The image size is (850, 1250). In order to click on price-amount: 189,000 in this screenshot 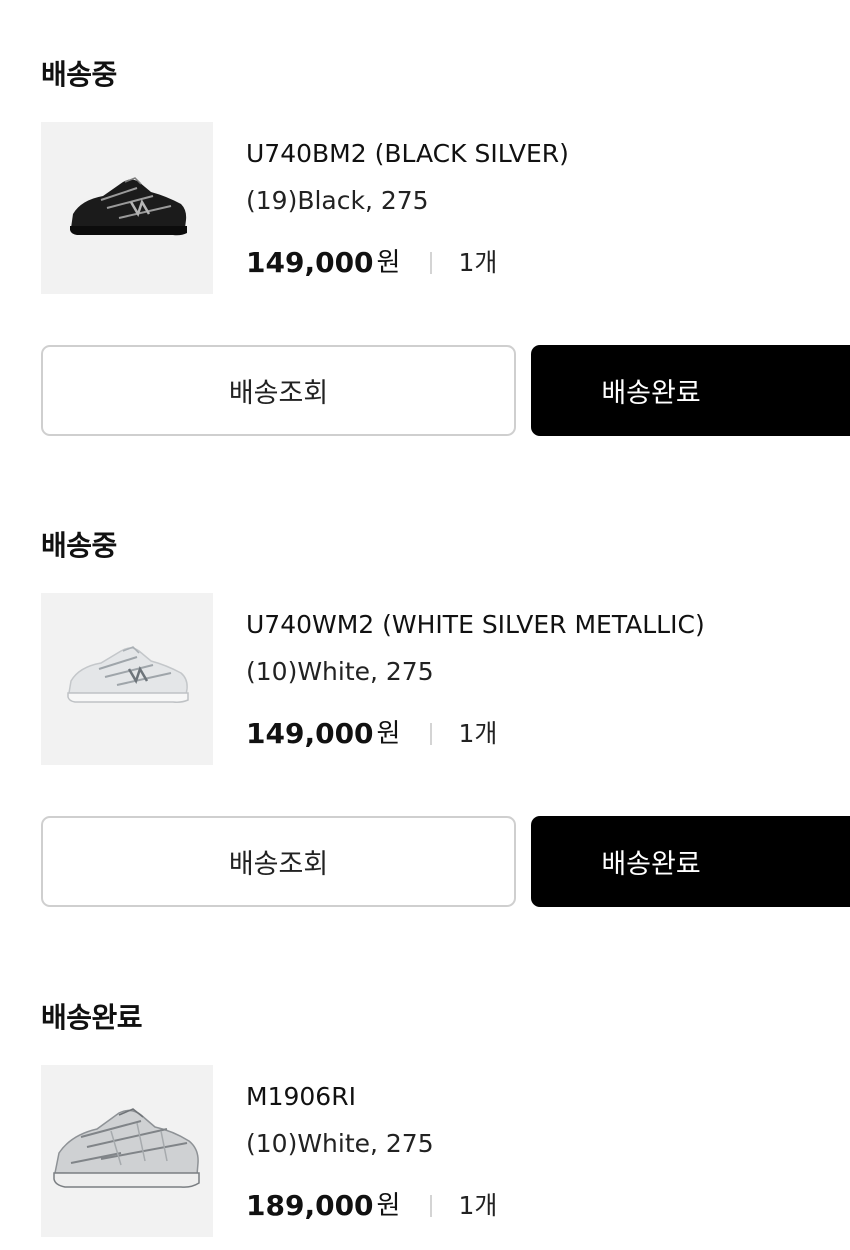, I will do `click(310, 1205)`.